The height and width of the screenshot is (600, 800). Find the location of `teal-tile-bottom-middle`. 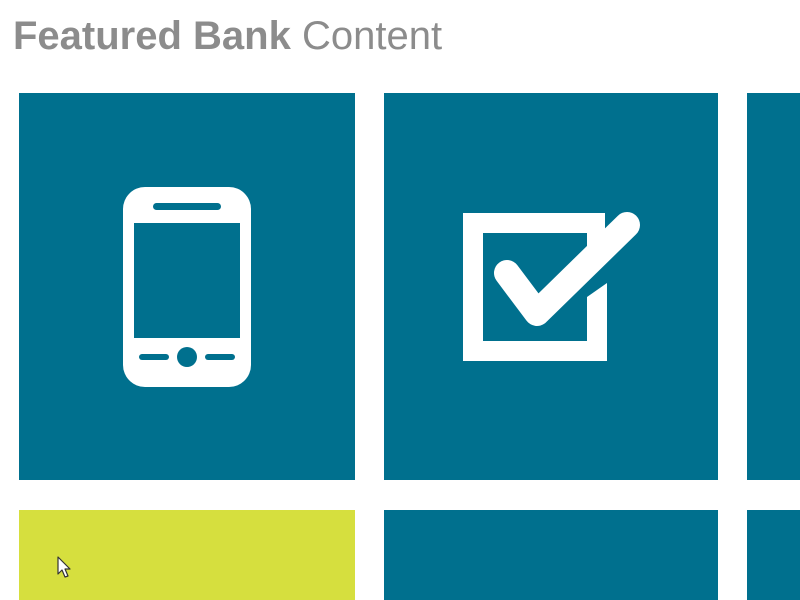

teal-tile-bottom-middle is located at coordinates (551, 555).